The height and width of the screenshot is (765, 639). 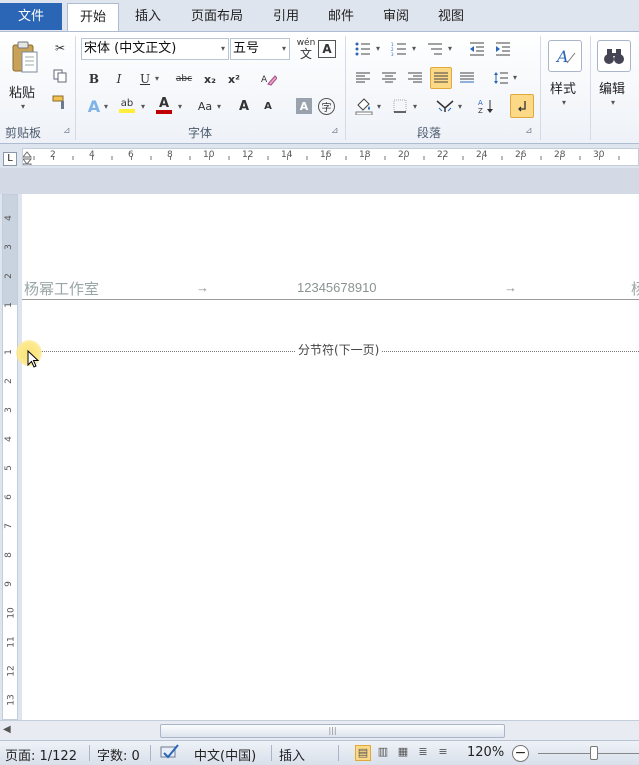 I want to click on enclose-characters-icon: 字, so click(x=326, y=106).